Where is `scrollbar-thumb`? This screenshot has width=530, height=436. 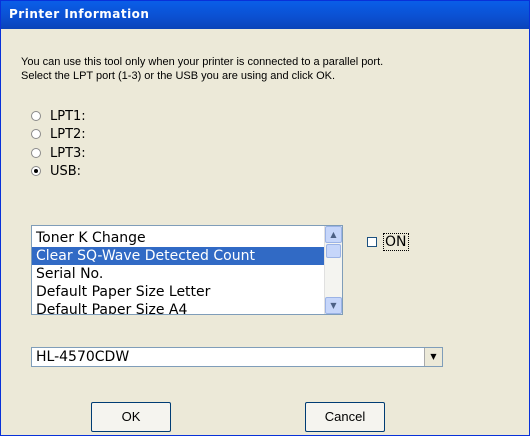 scrollbar-thumb is located at coordinates (333, 251).